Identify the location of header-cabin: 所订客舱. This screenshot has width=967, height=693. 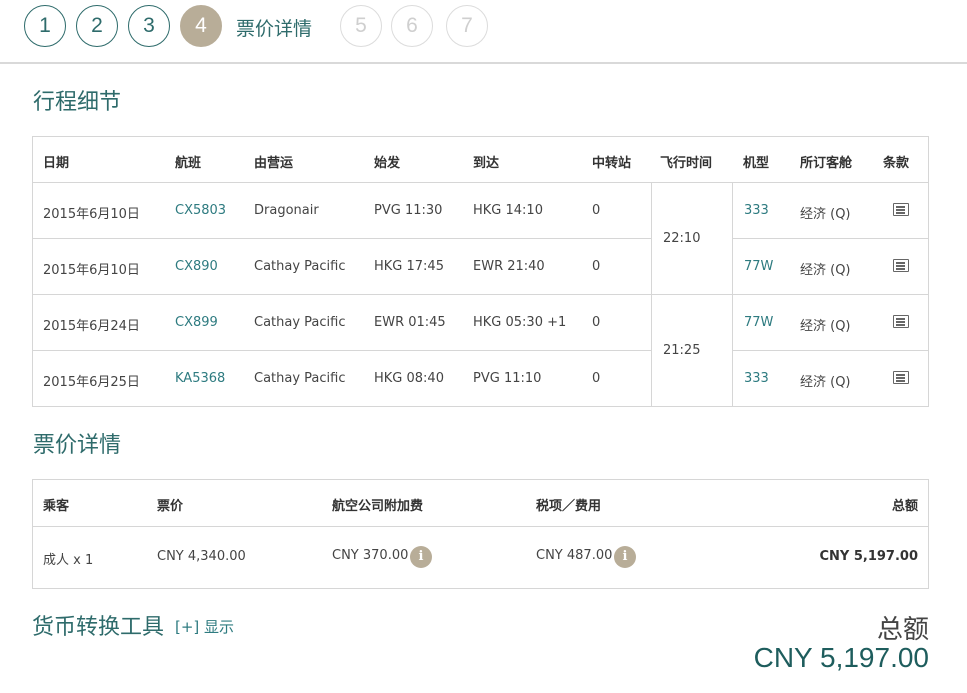
(826, 163).